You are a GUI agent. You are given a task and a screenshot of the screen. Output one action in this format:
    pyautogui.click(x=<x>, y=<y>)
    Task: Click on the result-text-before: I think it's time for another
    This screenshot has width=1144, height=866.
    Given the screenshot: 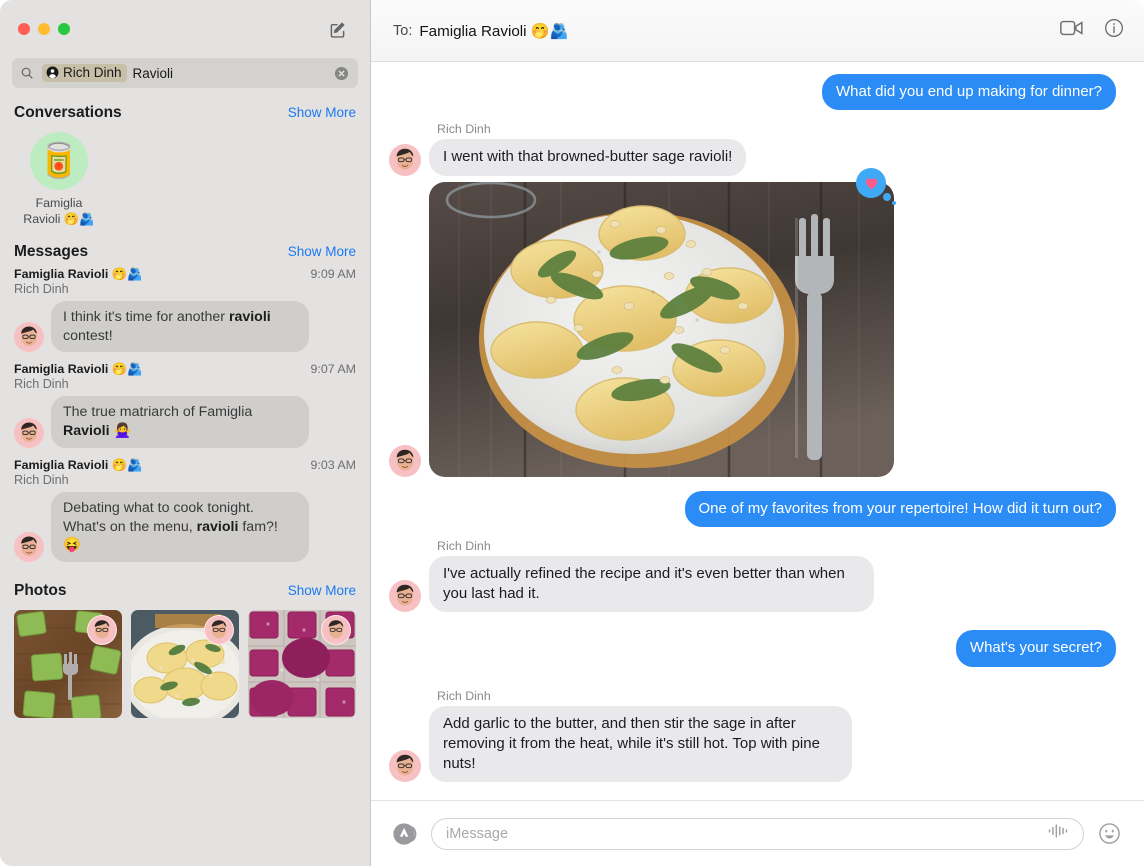 What is the action you would take?
    pyautogui.click(x=146, y=317)
    